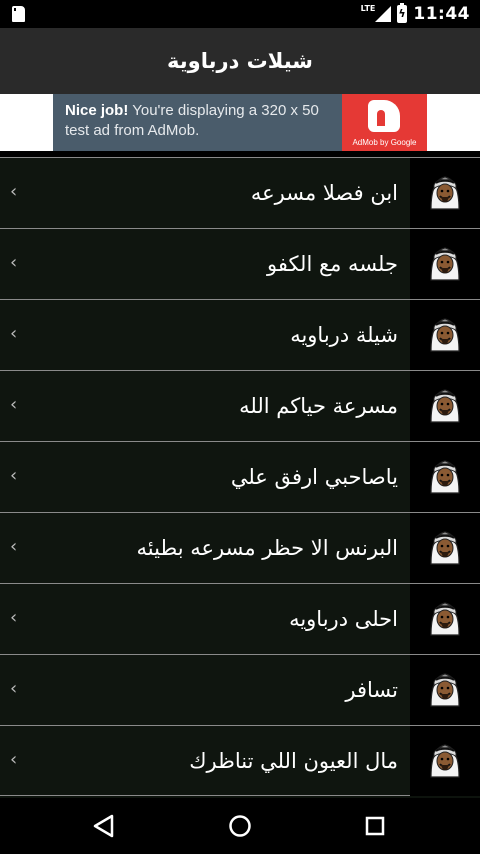  Describe the element at coordinates (368, 8) in the screenshot. I see `network-type: LTE` at that location.